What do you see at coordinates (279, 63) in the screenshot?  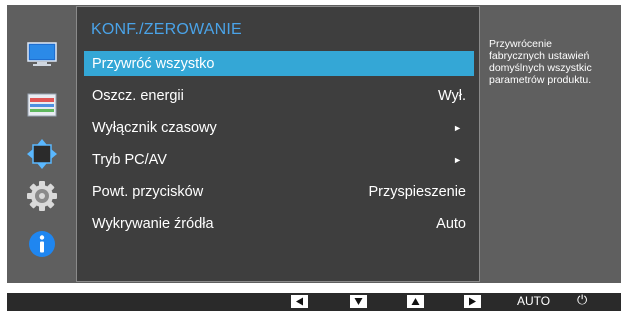 I see `menu-item-reset-all: Przywróć wszystko` at bounding box center [279, 63].